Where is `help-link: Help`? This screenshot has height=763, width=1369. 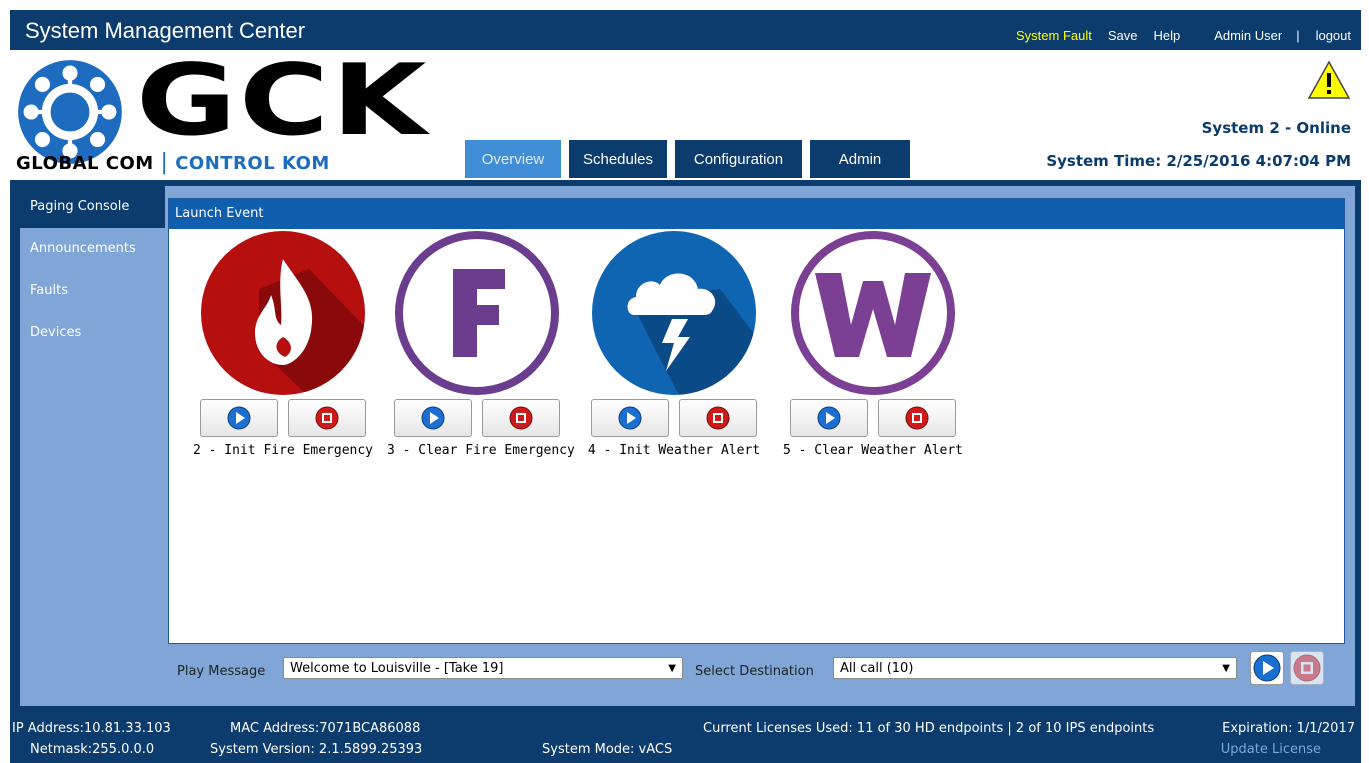 help-link: Help is located at coordinates (1167, 35).